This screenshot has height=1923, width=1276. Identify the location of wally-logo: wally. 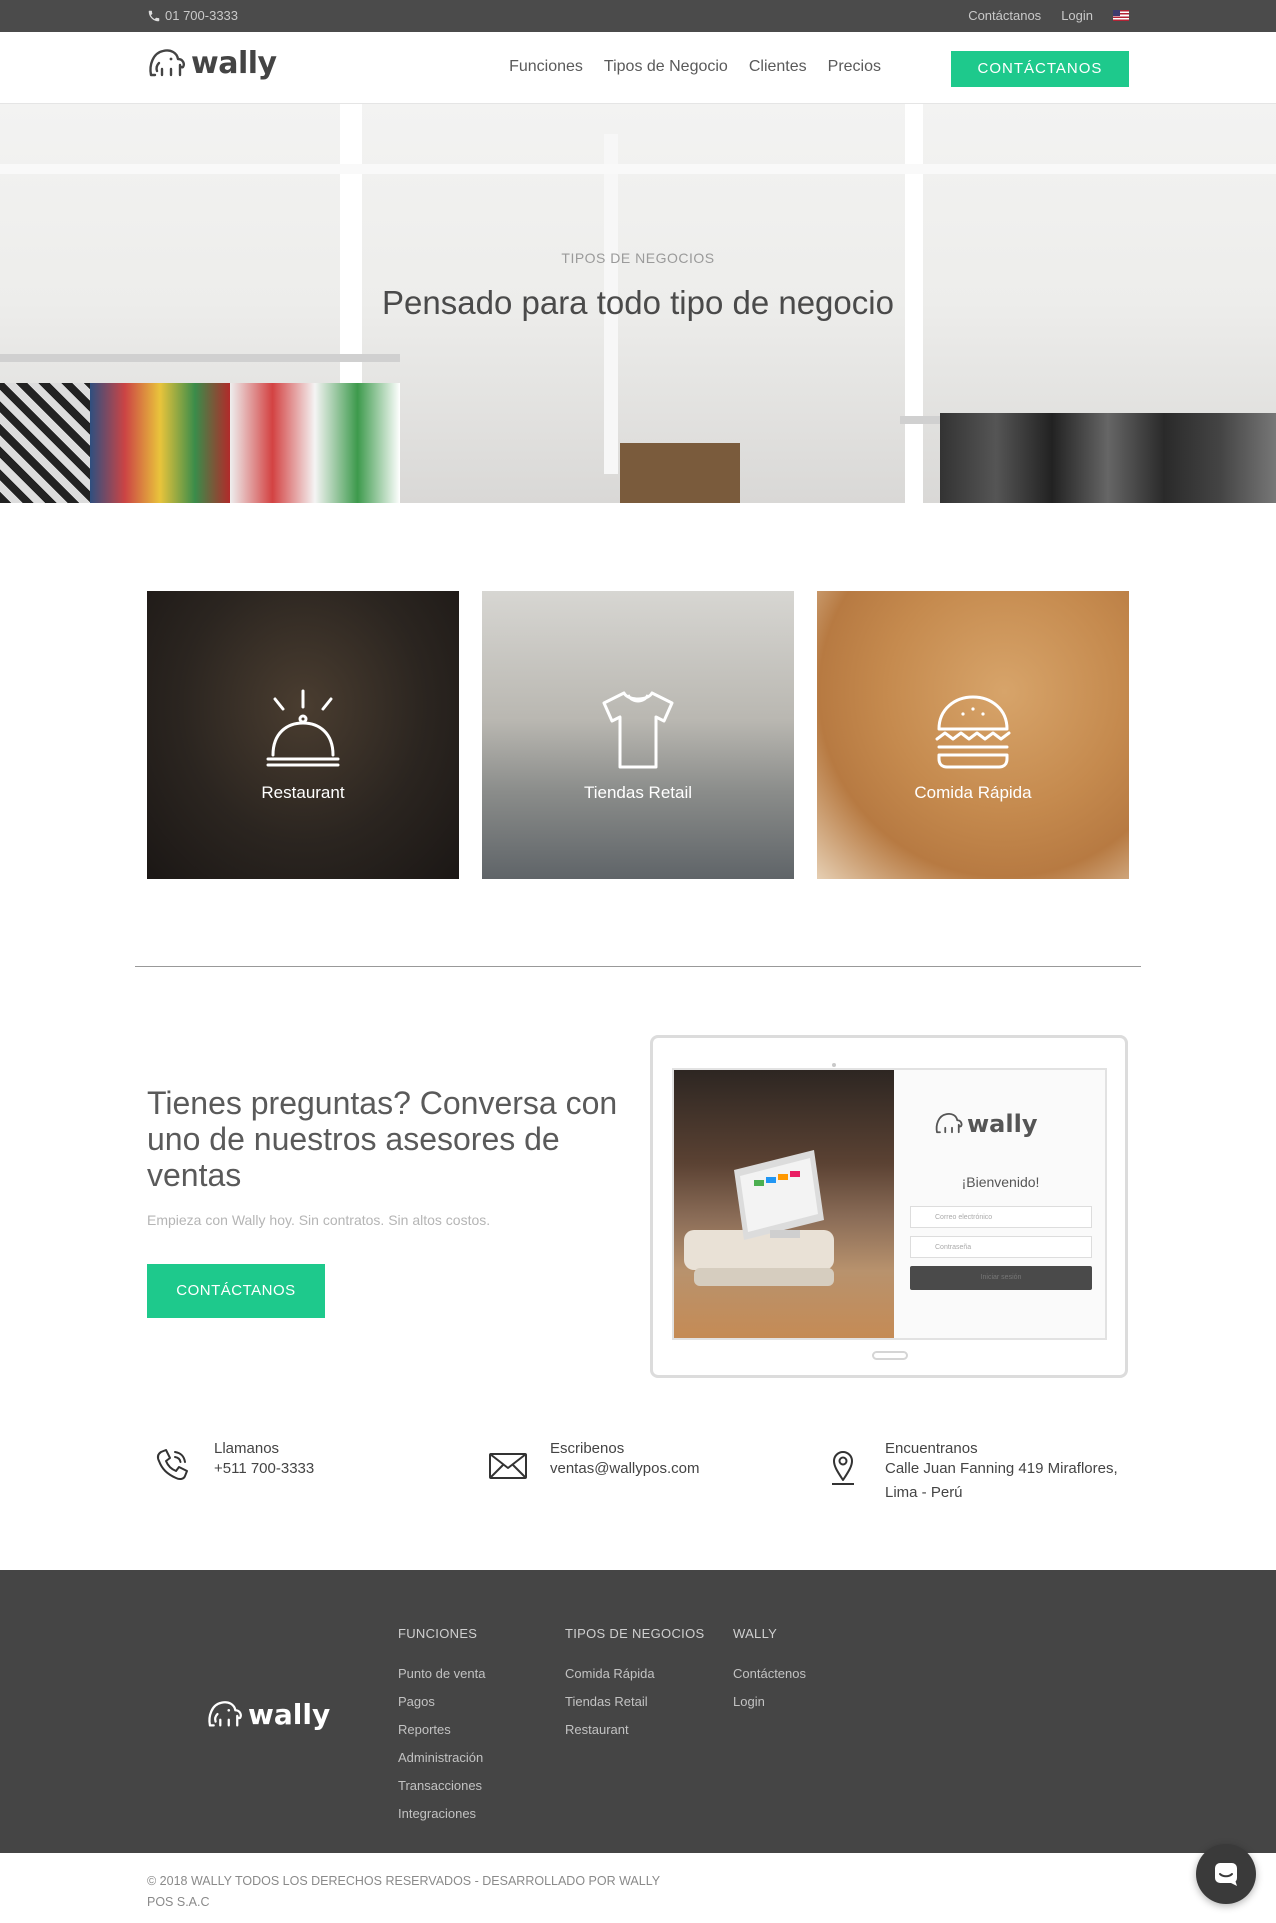
(212, 63).